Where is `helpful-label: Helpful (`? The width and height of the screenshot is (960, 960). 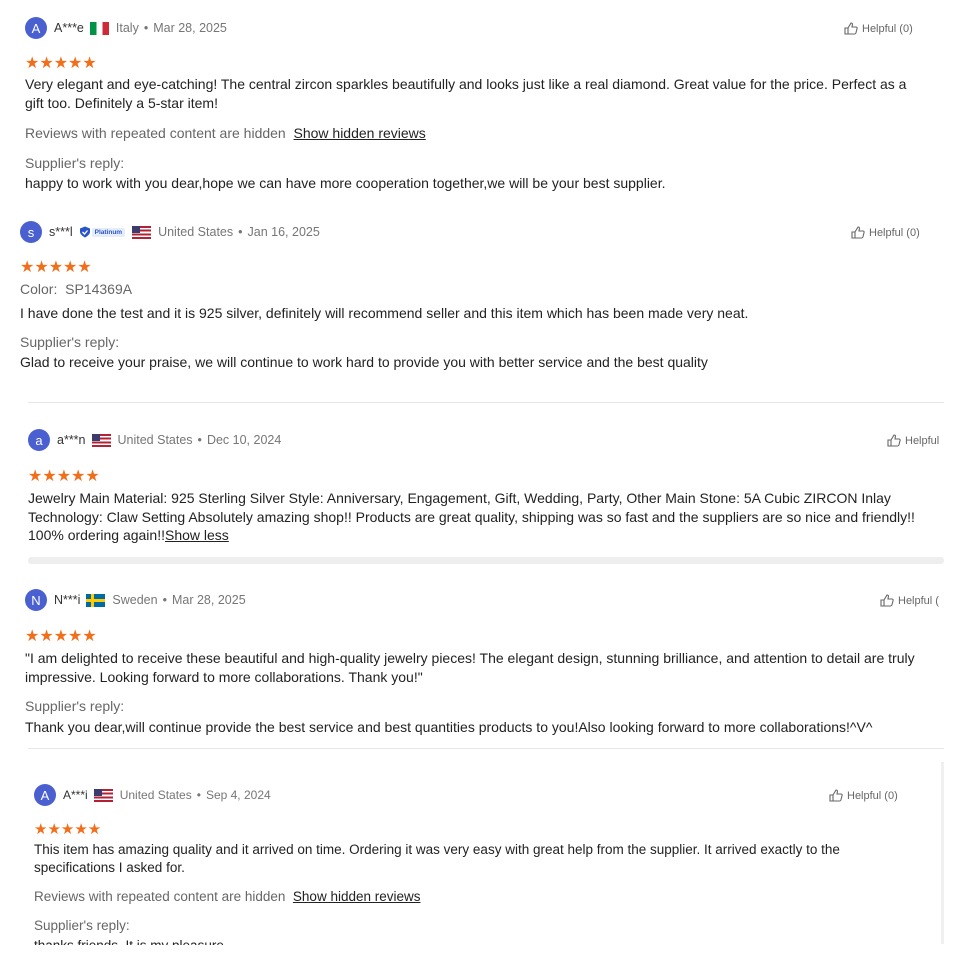
helpful-label: Helpful ( is located at coordinates (918, 600).